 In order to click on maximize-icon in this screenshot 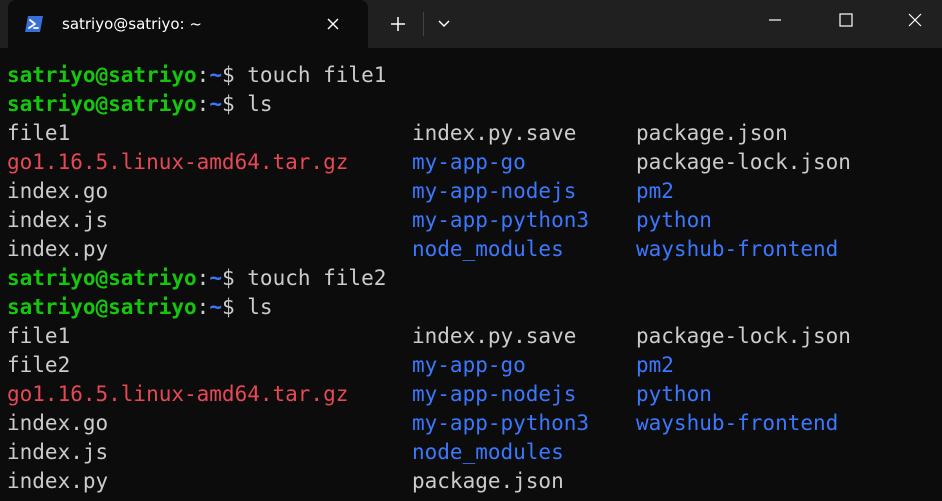, I will do `click(846, 20)`.